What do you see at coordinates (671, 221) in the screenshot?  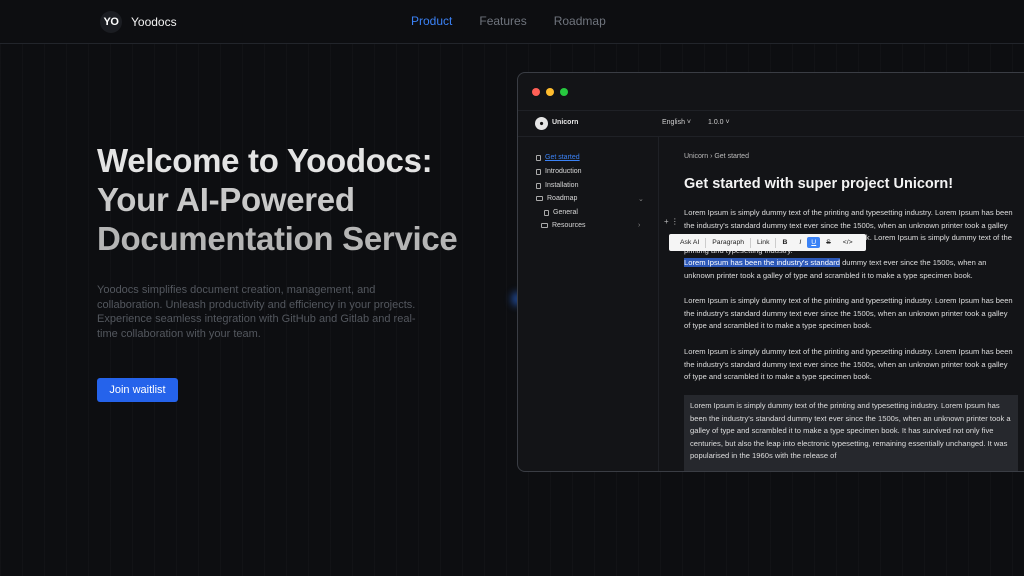 I see `add-block-icon: + ⋮` at bounding box center [671, 221].